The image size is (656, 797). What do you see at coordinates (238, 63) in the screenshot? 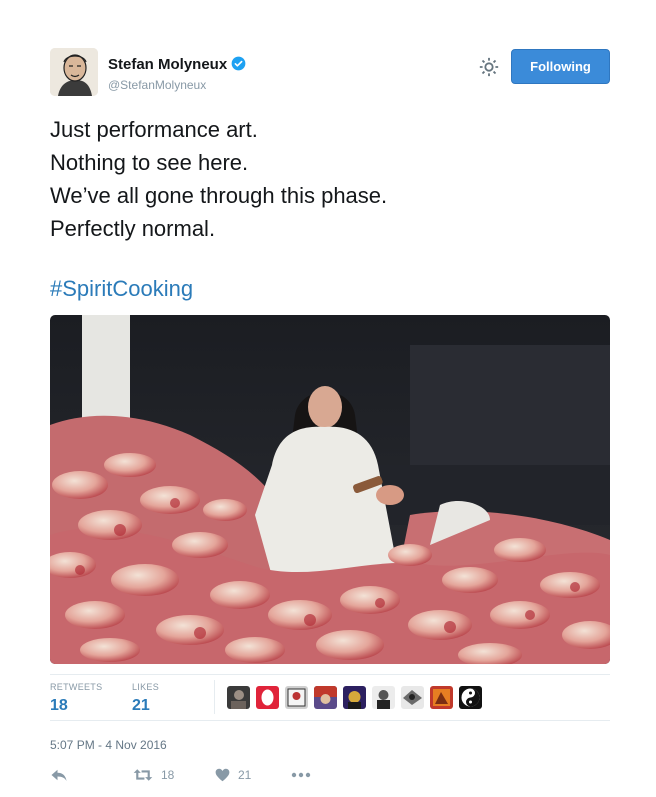
I see `verified-badge-icon` at bounding box center [238, 63].